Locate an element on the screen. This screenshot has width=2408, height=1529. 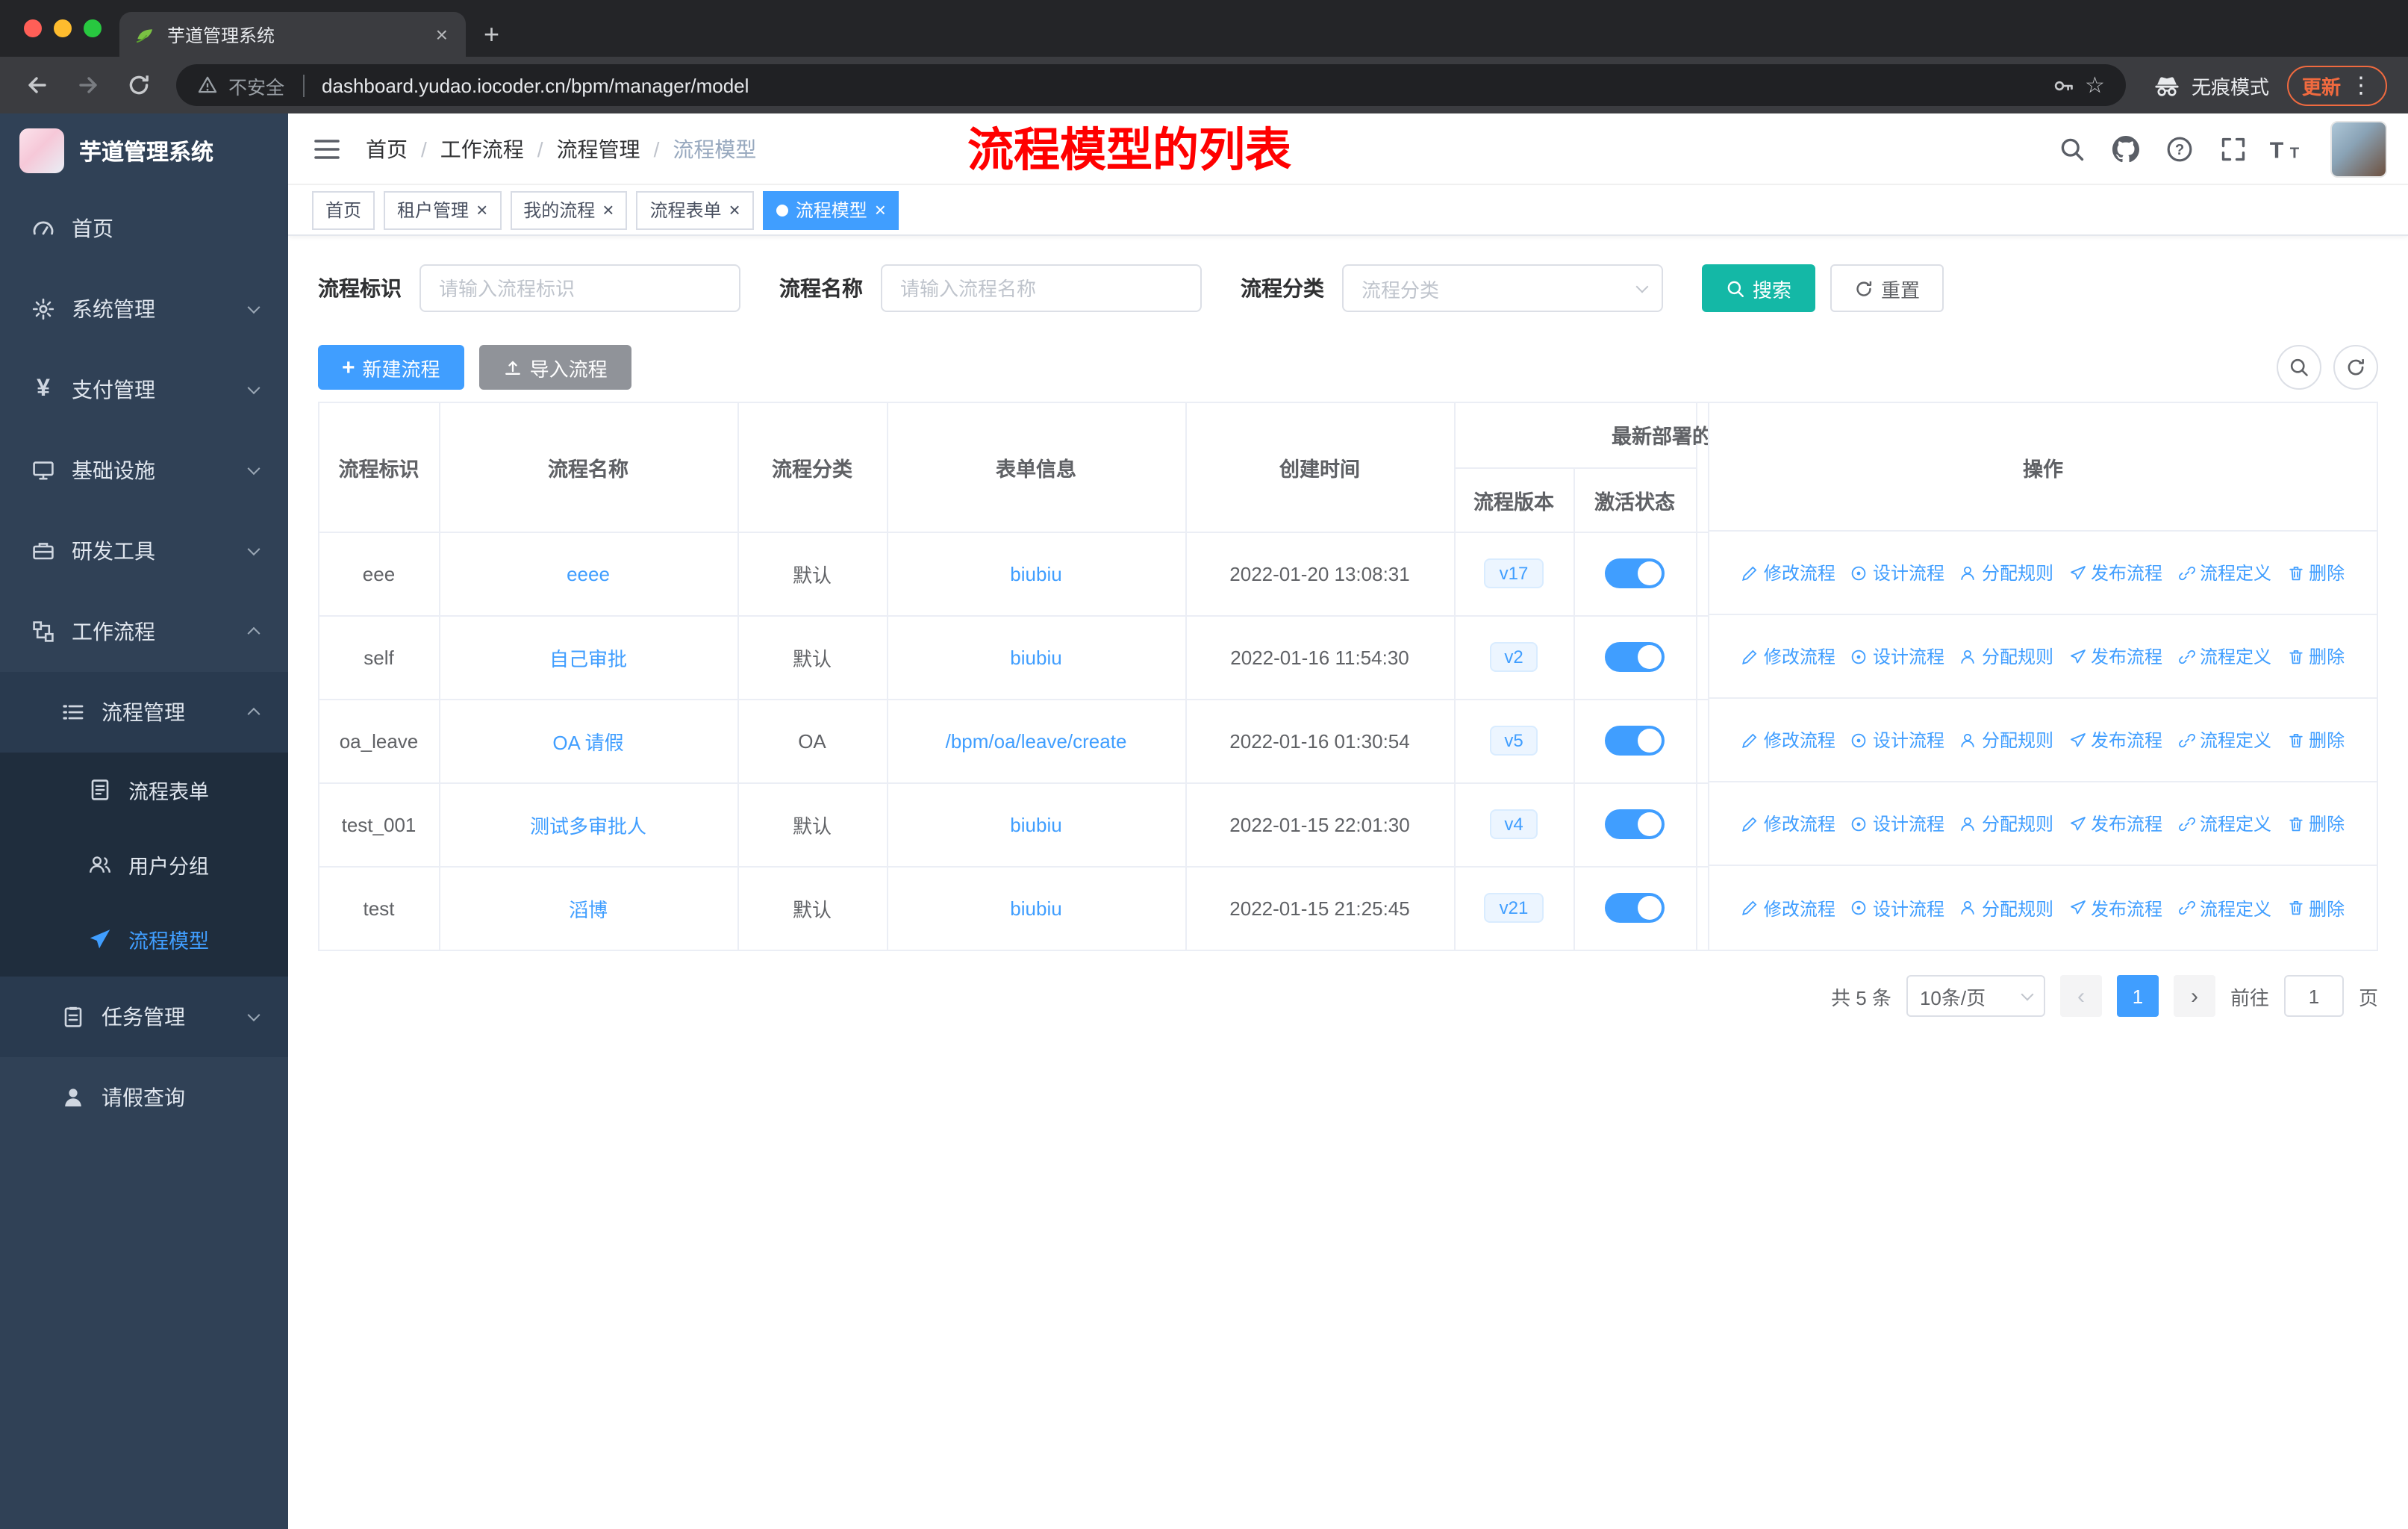
form-link: /bpm/oa/leave/create is located at coordinates (1036, 740).